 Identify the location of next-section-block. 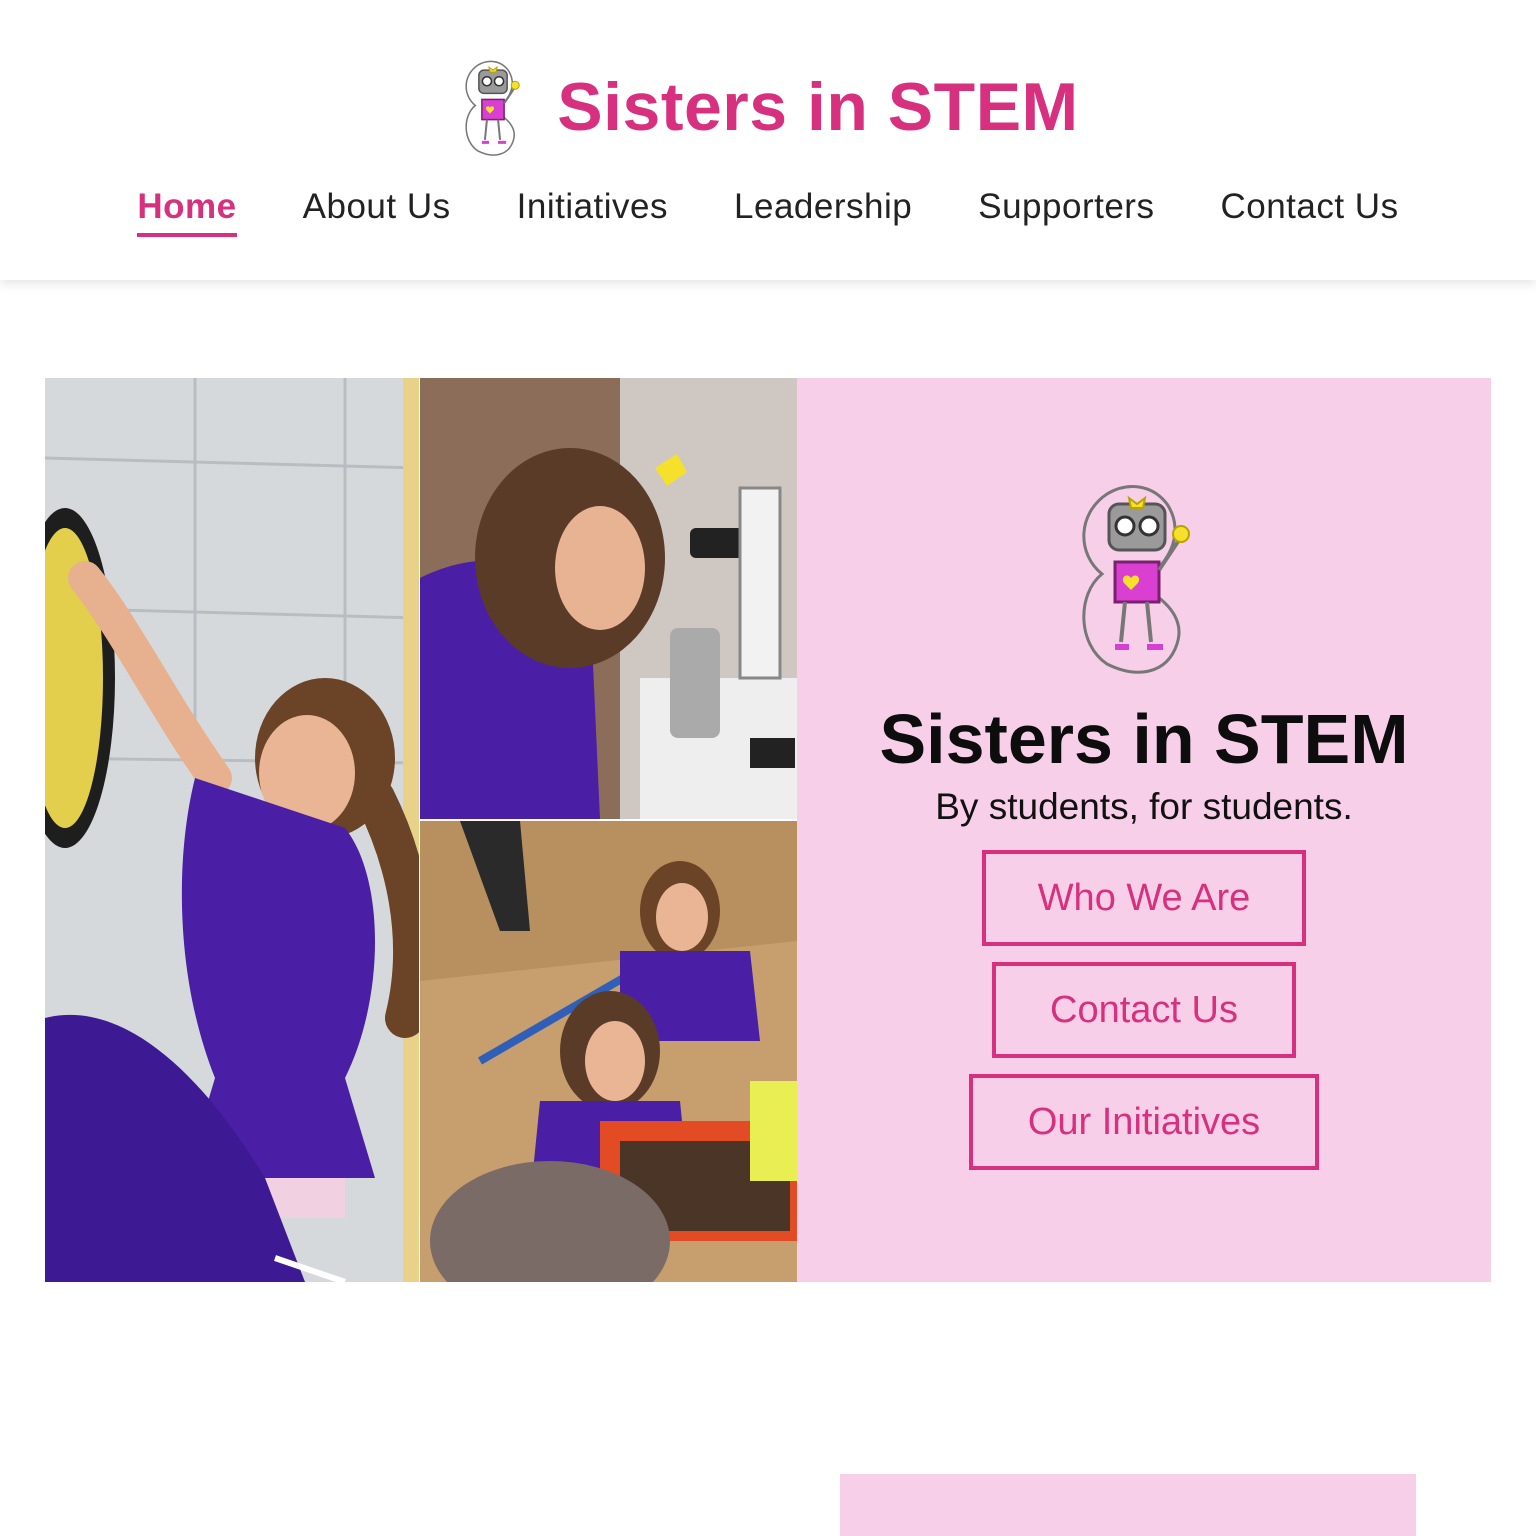
(1128, 1505).